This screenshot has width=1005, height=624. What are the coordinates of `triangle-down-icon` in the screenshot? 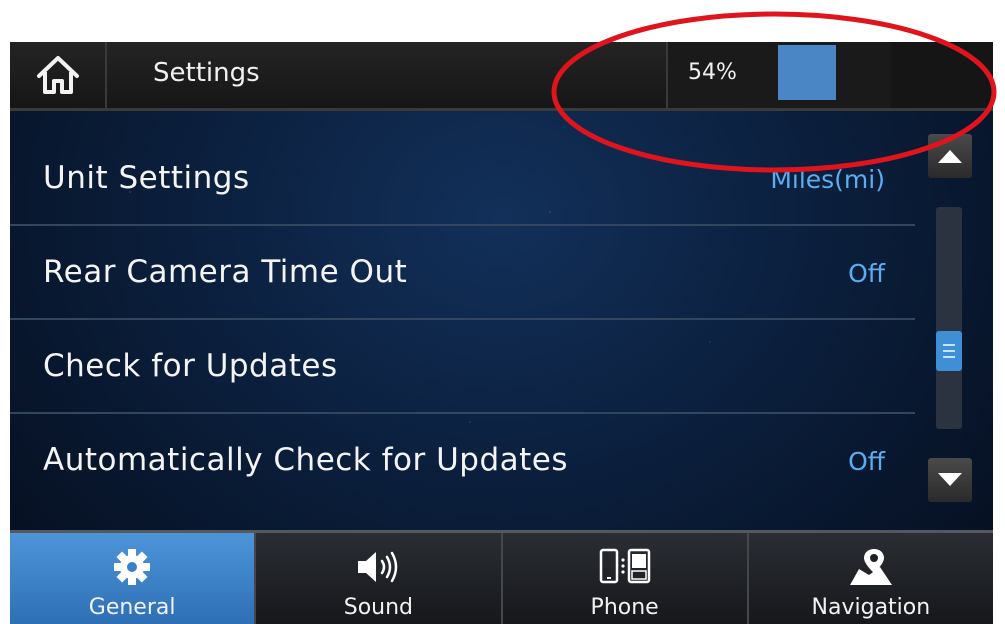 It's located at (950, 479).